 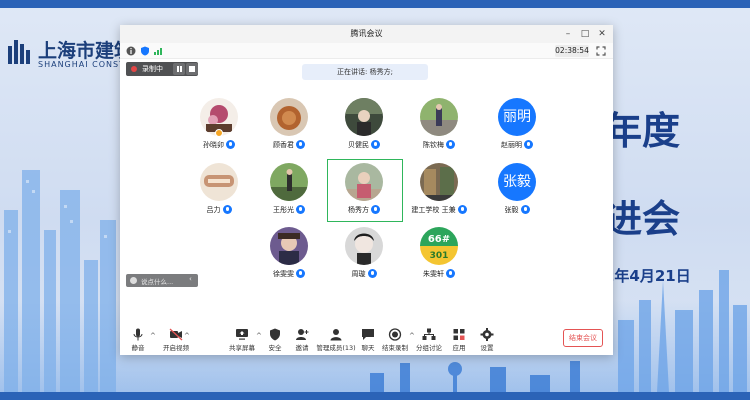 I want to click on participant-tile: 吕力, so click(x=219, y=194).